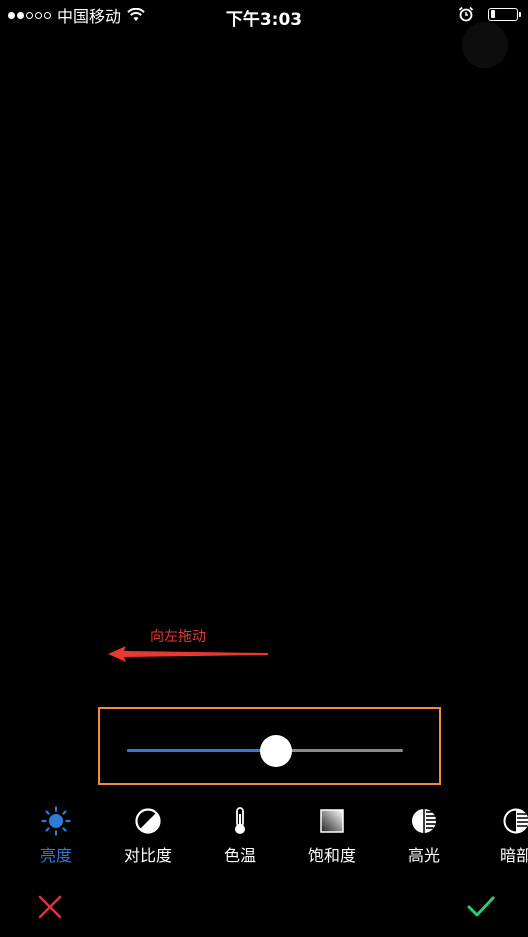 Image resolution: width=528 pixels, height=937 pixels. What do you see at coordinates (239, 855) in the screenshot?
I see `tool-label: 色温` at bounding box center [239, 855].